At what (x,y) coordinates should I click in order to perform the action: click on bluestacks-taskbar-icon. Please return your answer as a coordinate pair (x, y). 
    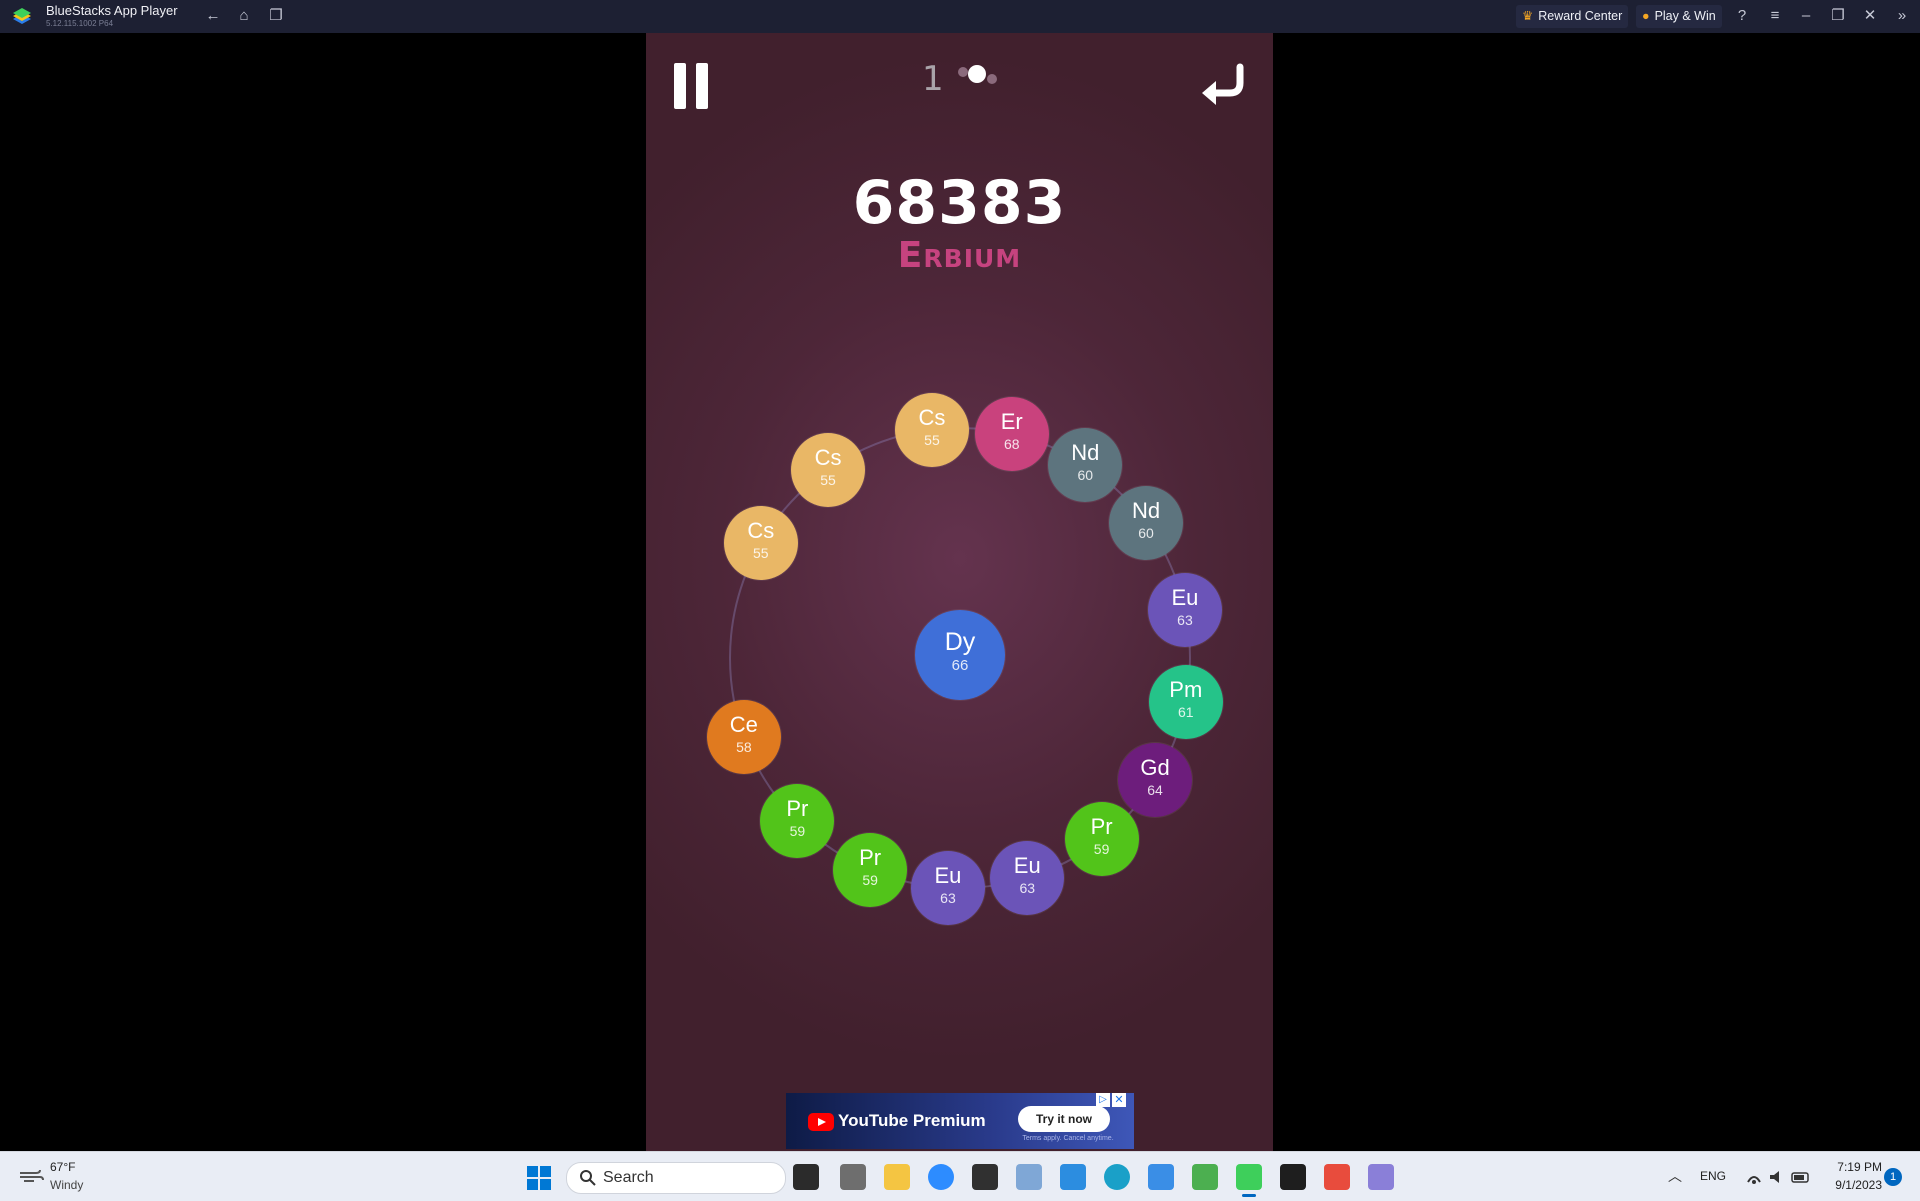
    Looking at the image, I should click on (1249, 1180).